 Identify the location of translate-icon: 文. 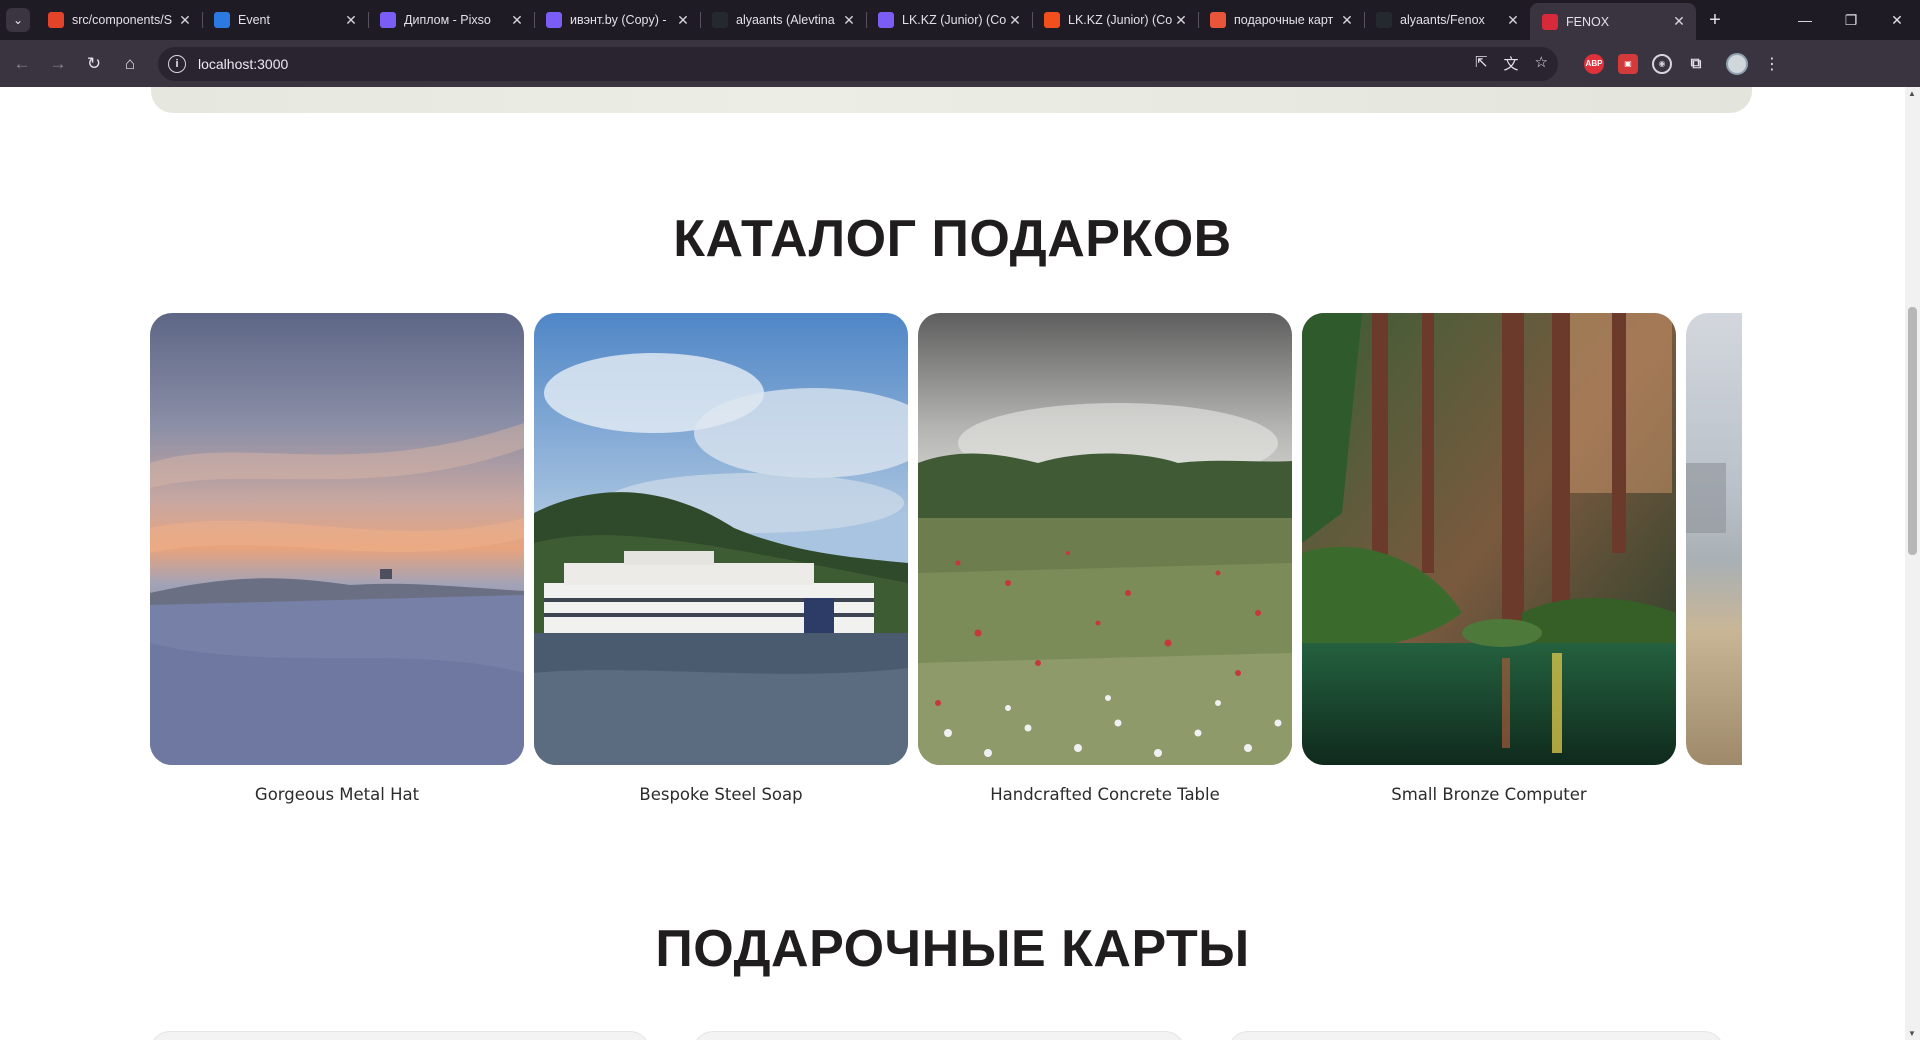
(1511, 63).